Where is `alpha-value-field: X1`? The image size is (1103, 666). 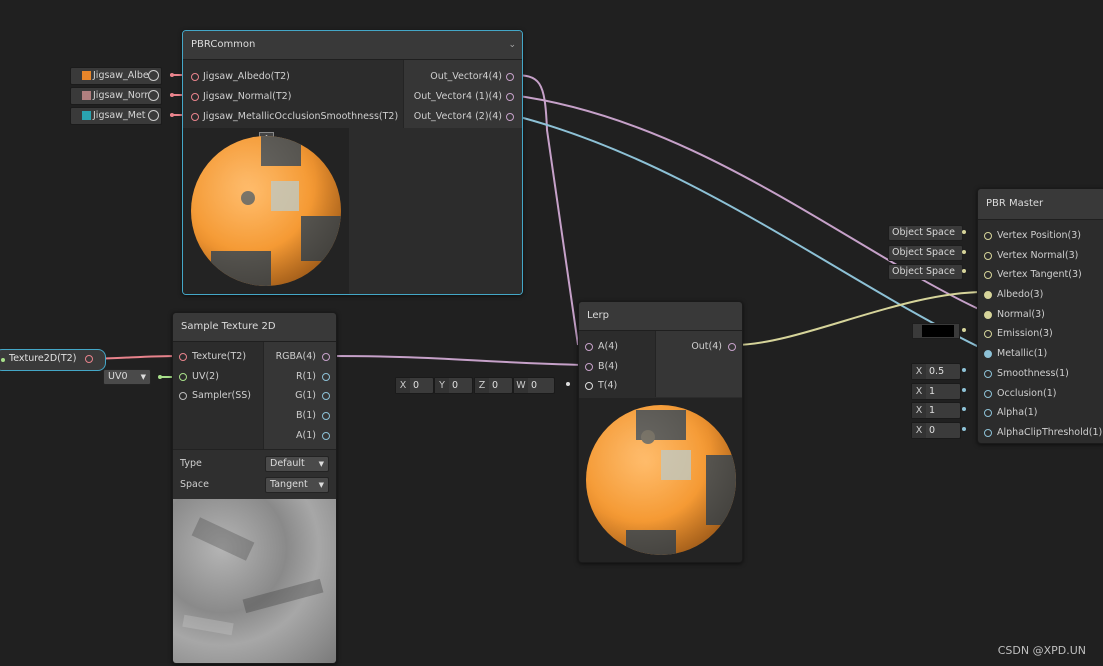 alpha-value-field: X1 is located at coordinates (936, 410).